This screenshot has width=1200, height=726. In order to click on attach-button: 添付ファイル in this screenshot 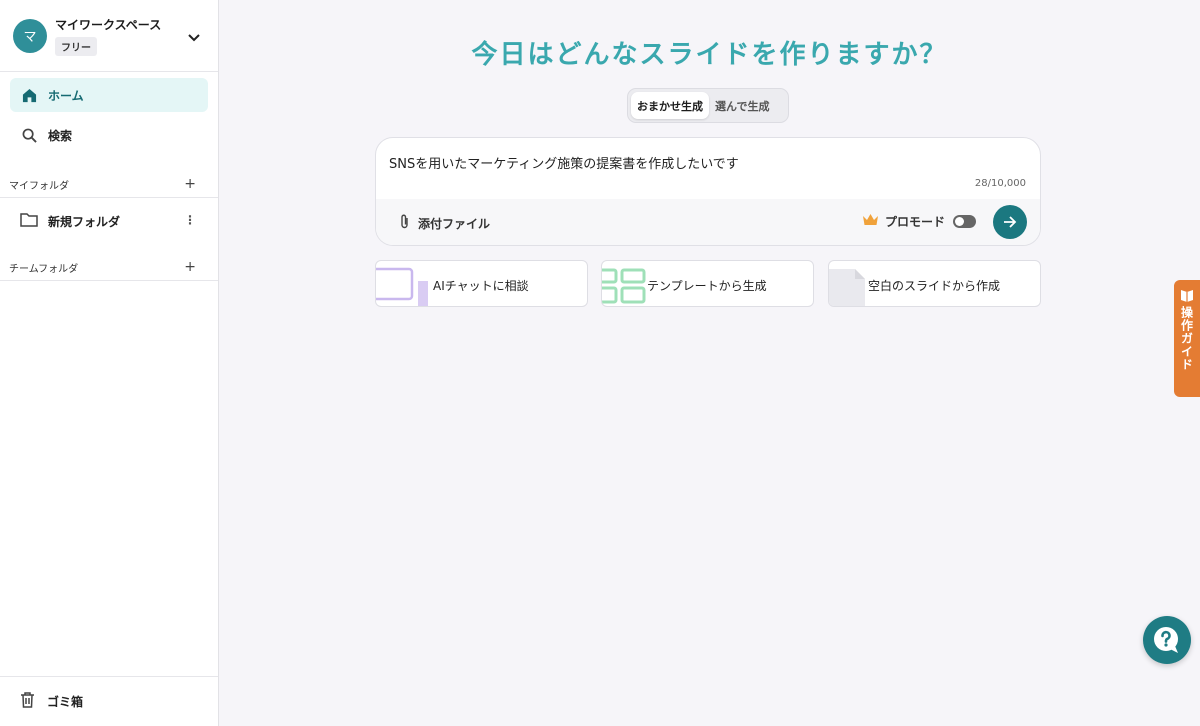, I will do `click(445, 223)`.